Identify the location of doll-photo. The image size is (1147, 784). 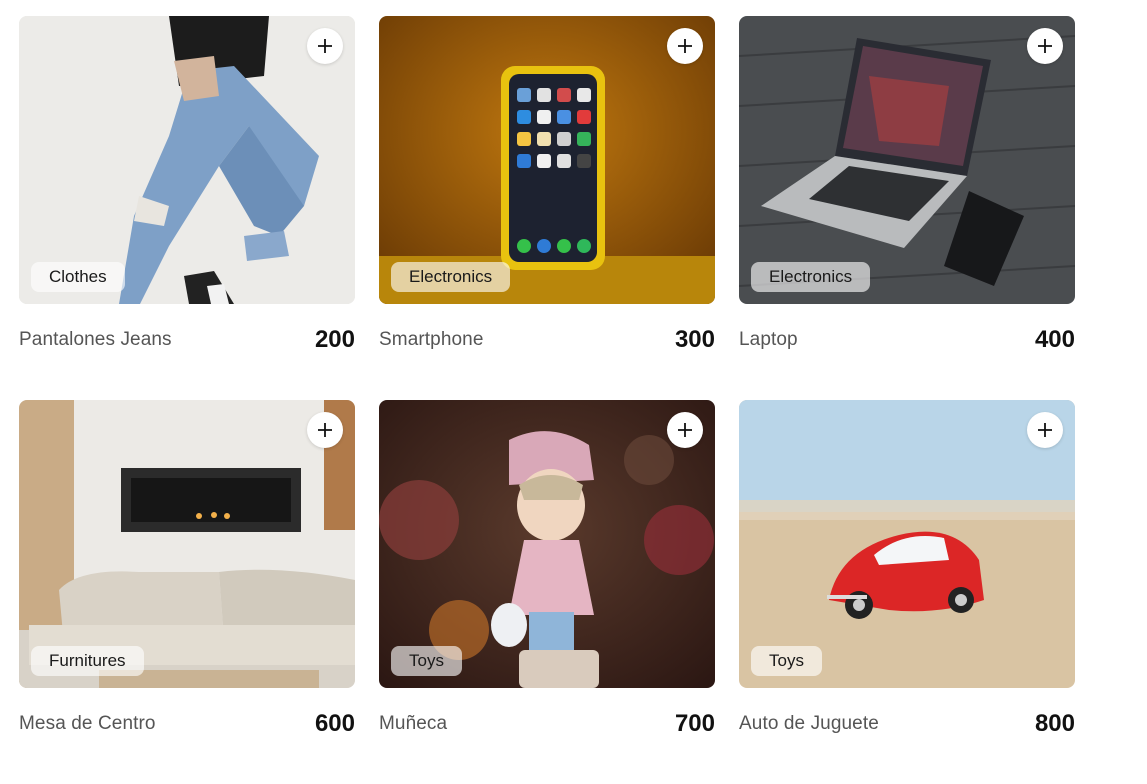
(547, 544).